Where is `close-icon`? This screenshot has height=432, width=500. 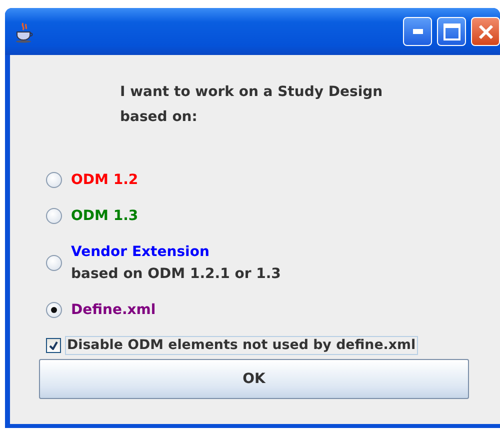
close-icon is located at coordinates (486, 32).